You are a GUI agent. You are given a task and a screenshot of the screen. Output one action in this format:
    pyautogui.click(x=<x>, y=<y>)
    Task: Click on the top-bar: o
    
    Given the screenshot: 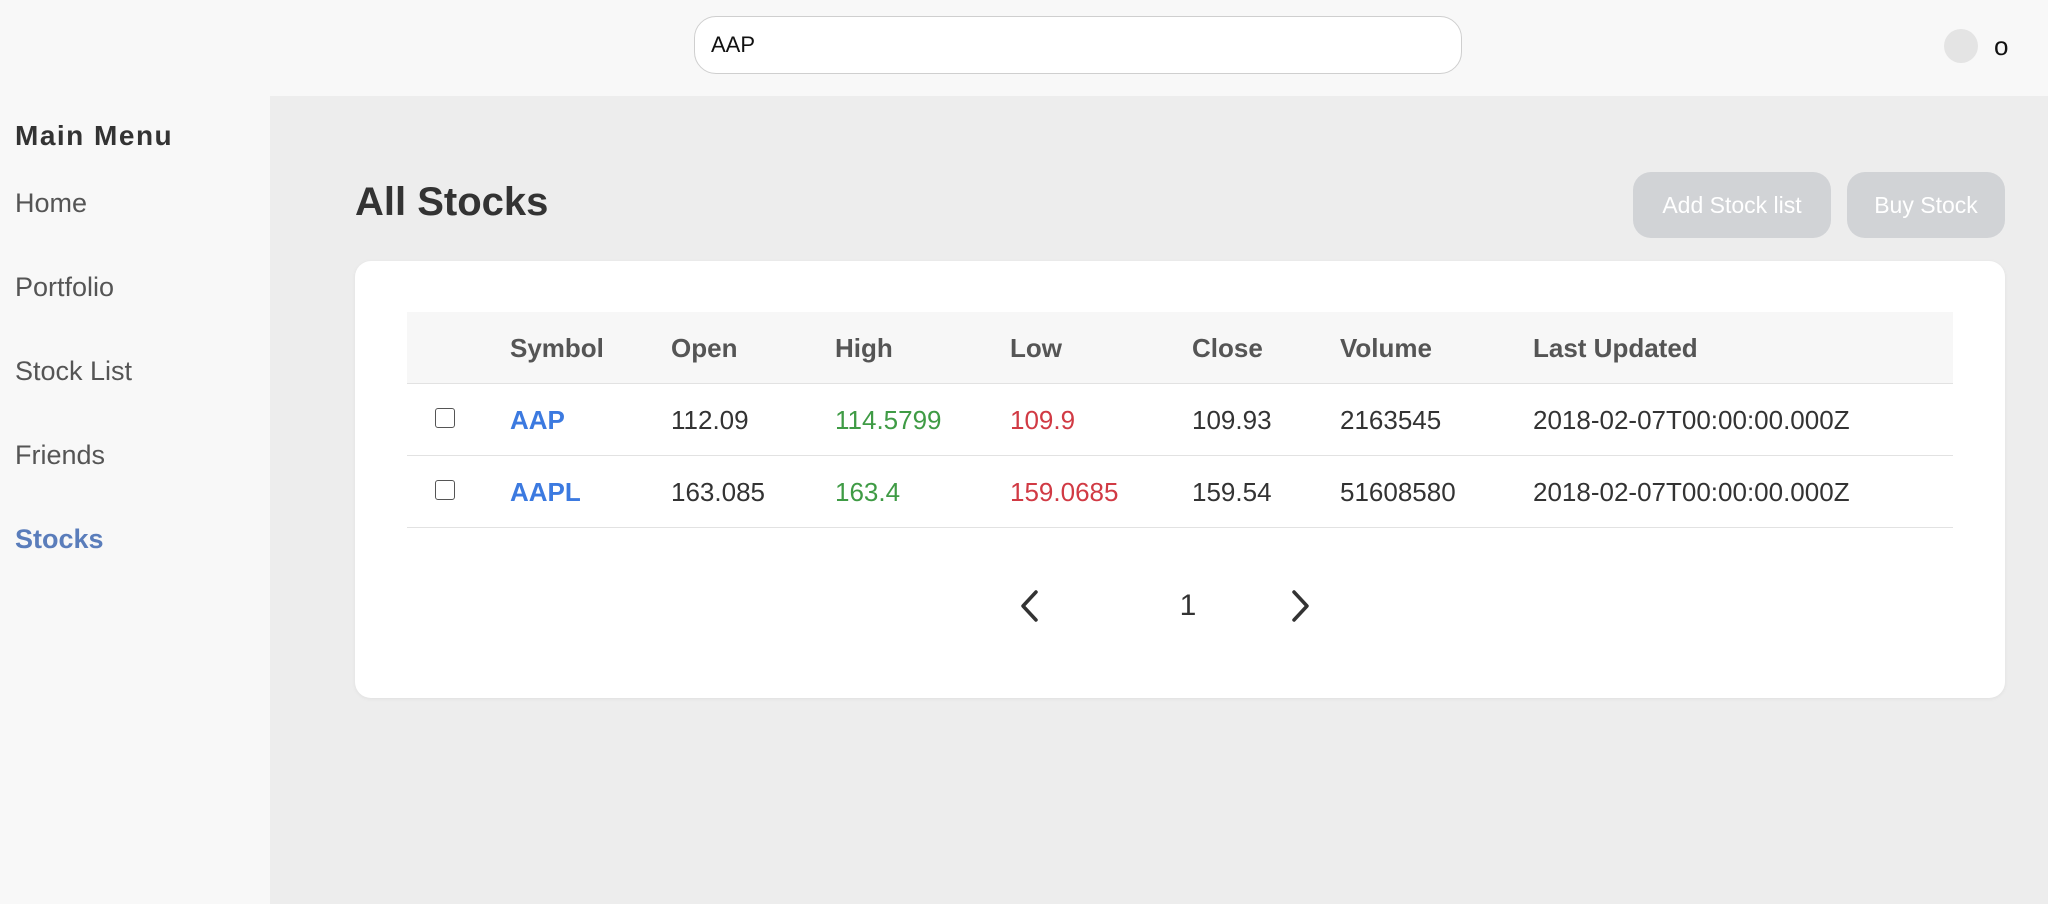 What is the action you would take?
    pyautogui.click(x=1024, y=48)
    